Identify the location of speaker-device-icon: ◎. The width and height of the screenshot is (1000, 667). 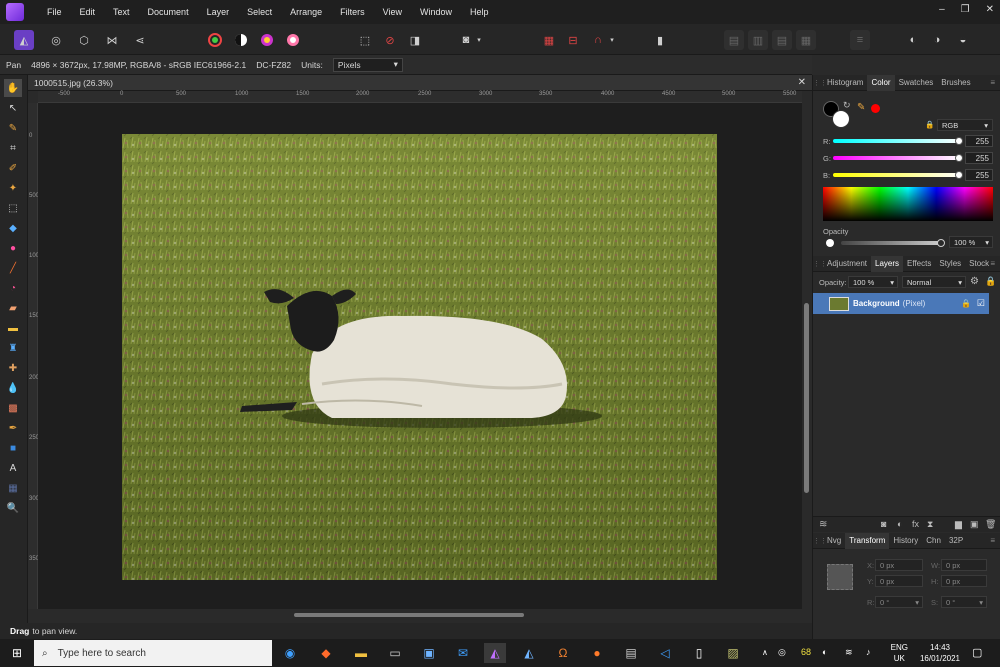
(782, 652).